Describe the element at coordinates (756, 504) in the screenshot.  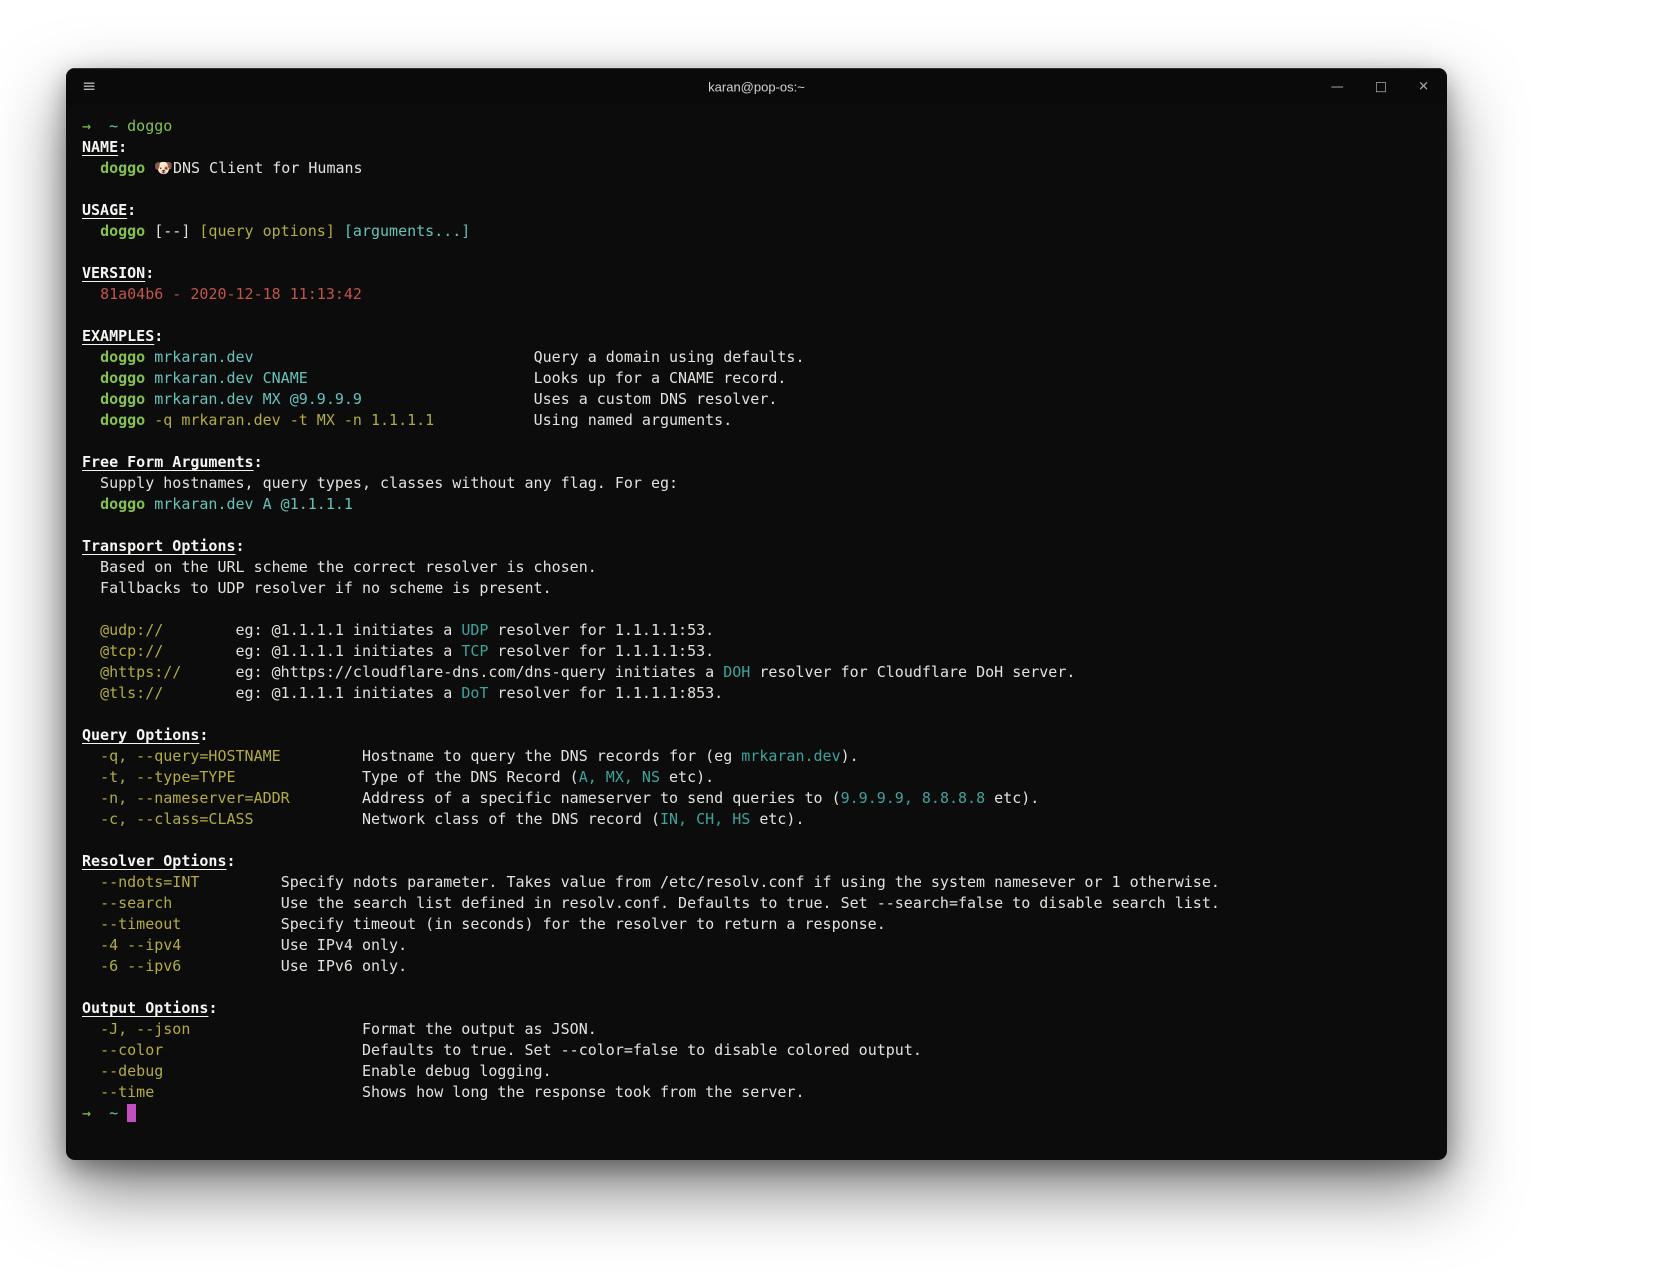
I see `freeform-example: doggo mrkaran.dev A @1.1.1.1` at that location.